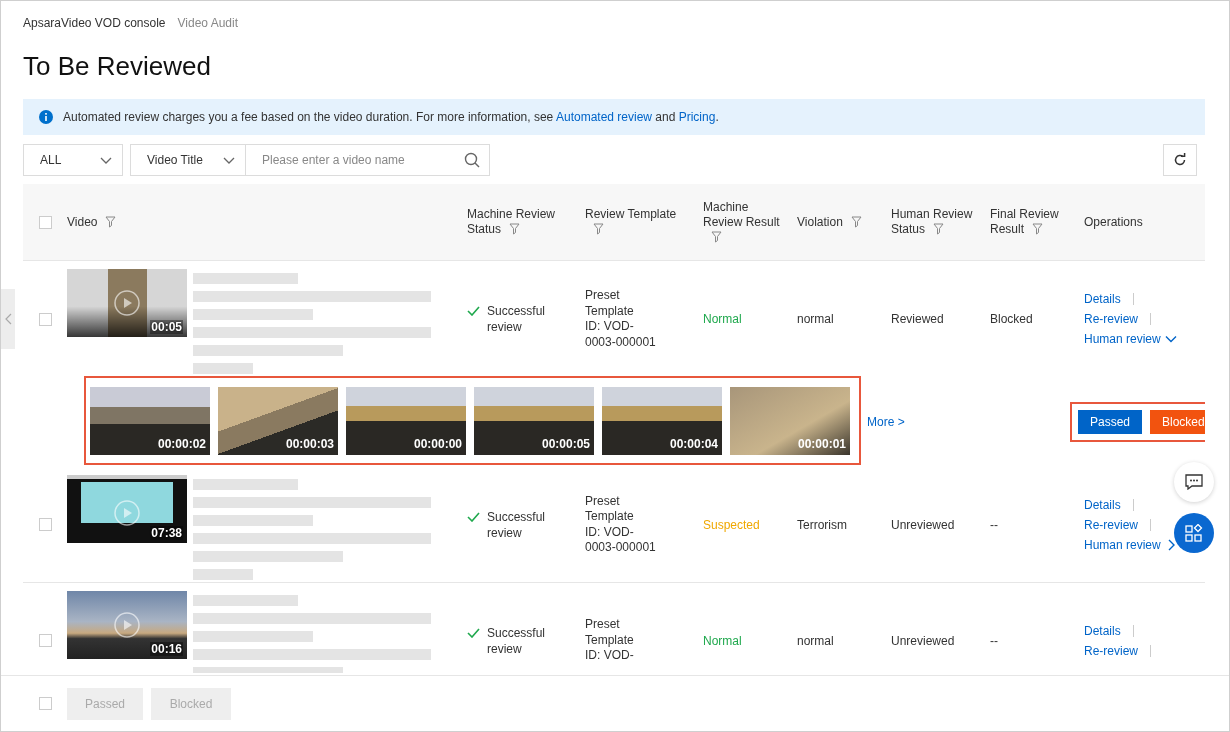 The image size is (1230, 732). What do you see at coordinates (1170, 339) in the screenshot?
I see `chevron-down-icon` at bounding box center [1170, 339].